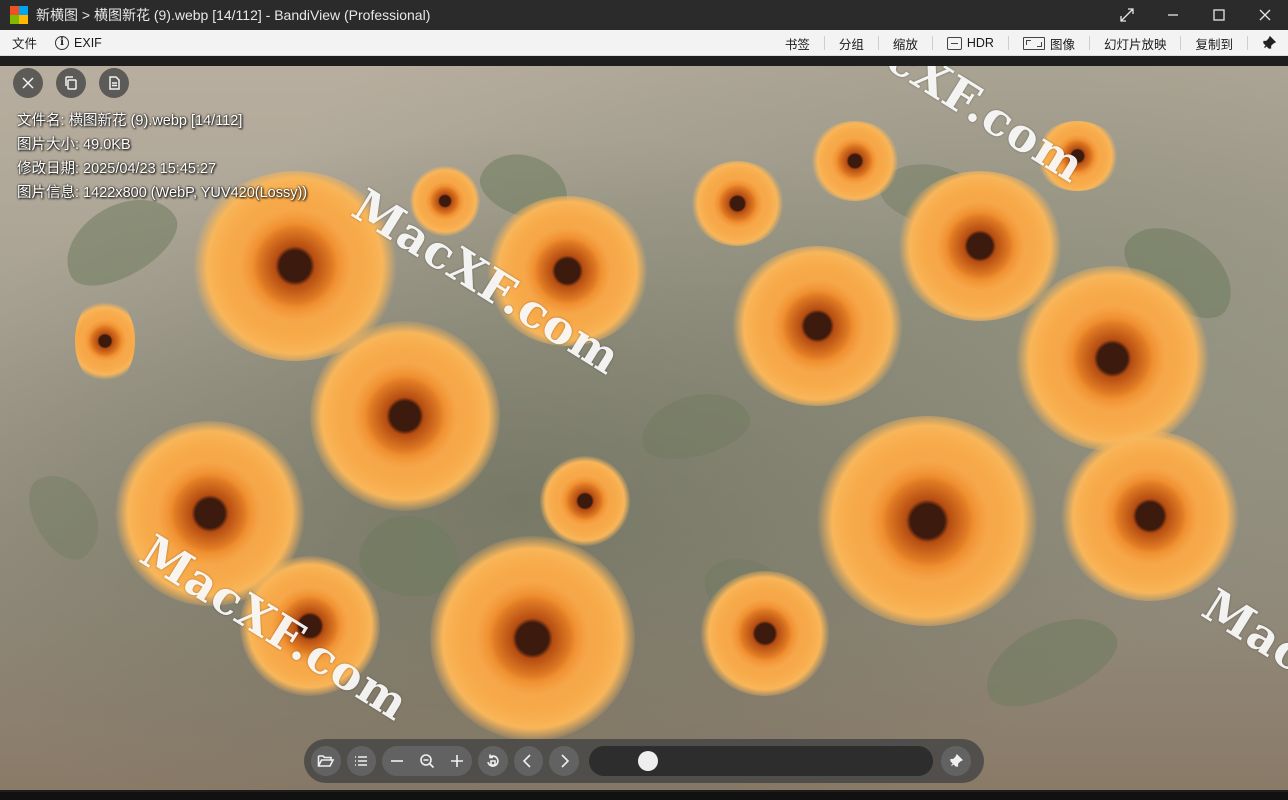 This screenshot has width=1288, height=800. I want to click on next-image-button, so click(564, 761).